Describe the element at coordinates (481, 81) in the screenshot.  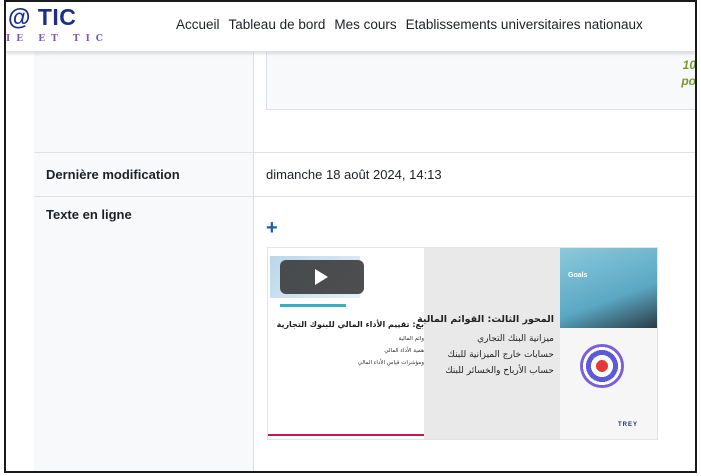
I see `feedback-box: 10 po` at that location.